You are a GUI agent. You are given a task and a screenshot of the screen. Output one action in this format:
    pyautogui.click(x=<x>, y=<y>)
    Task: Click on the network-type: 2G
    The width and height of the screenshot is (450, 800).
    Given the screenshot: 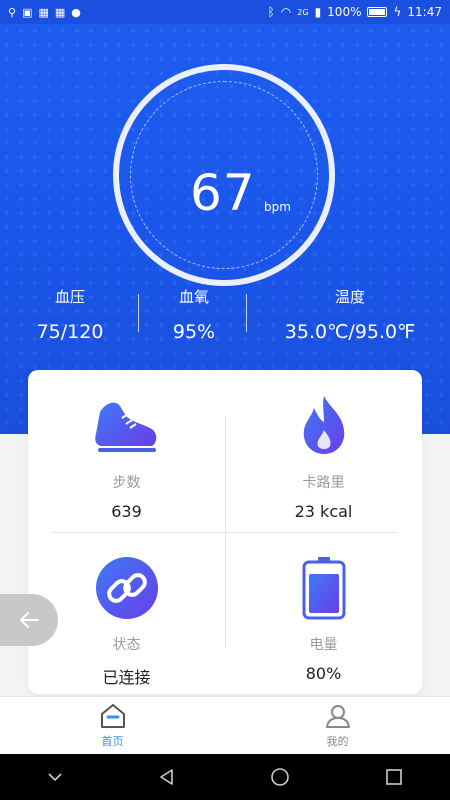 What is the action you would take?
    pyautogui.click(x=303, y=12)
    